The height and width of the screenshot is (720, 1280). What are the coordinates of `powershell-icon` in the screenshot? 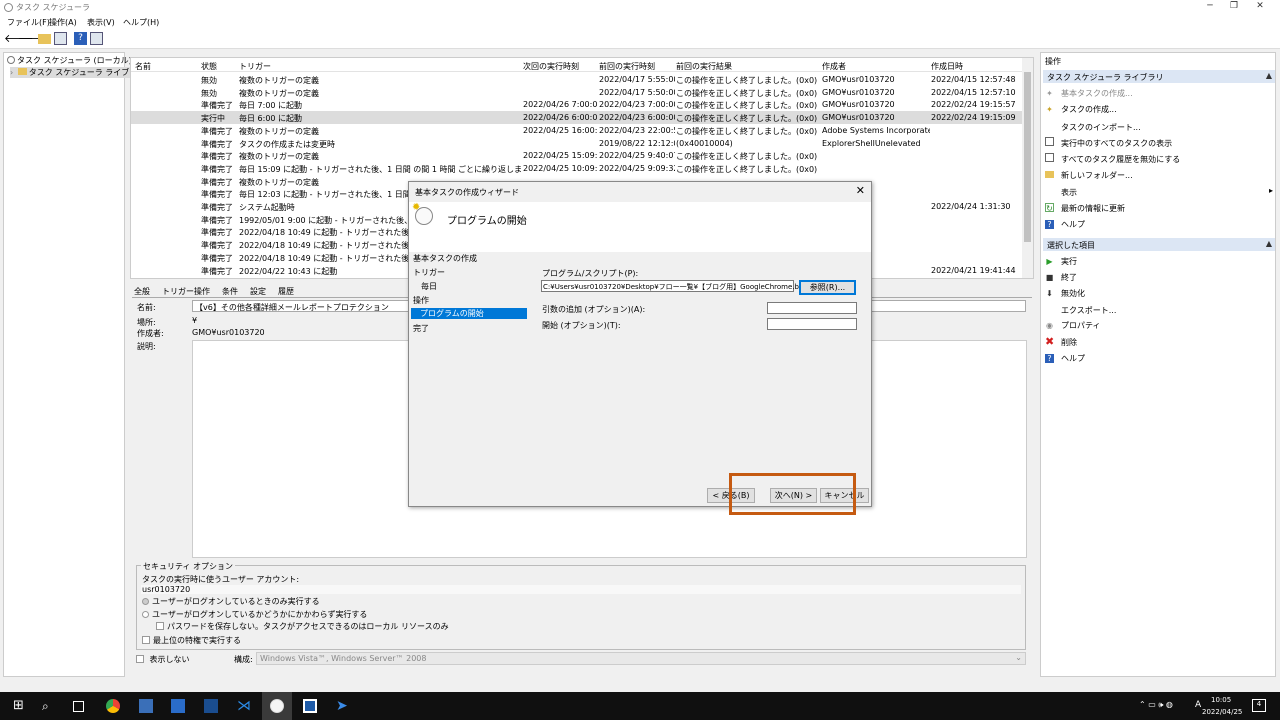 It's located at (211, 706).